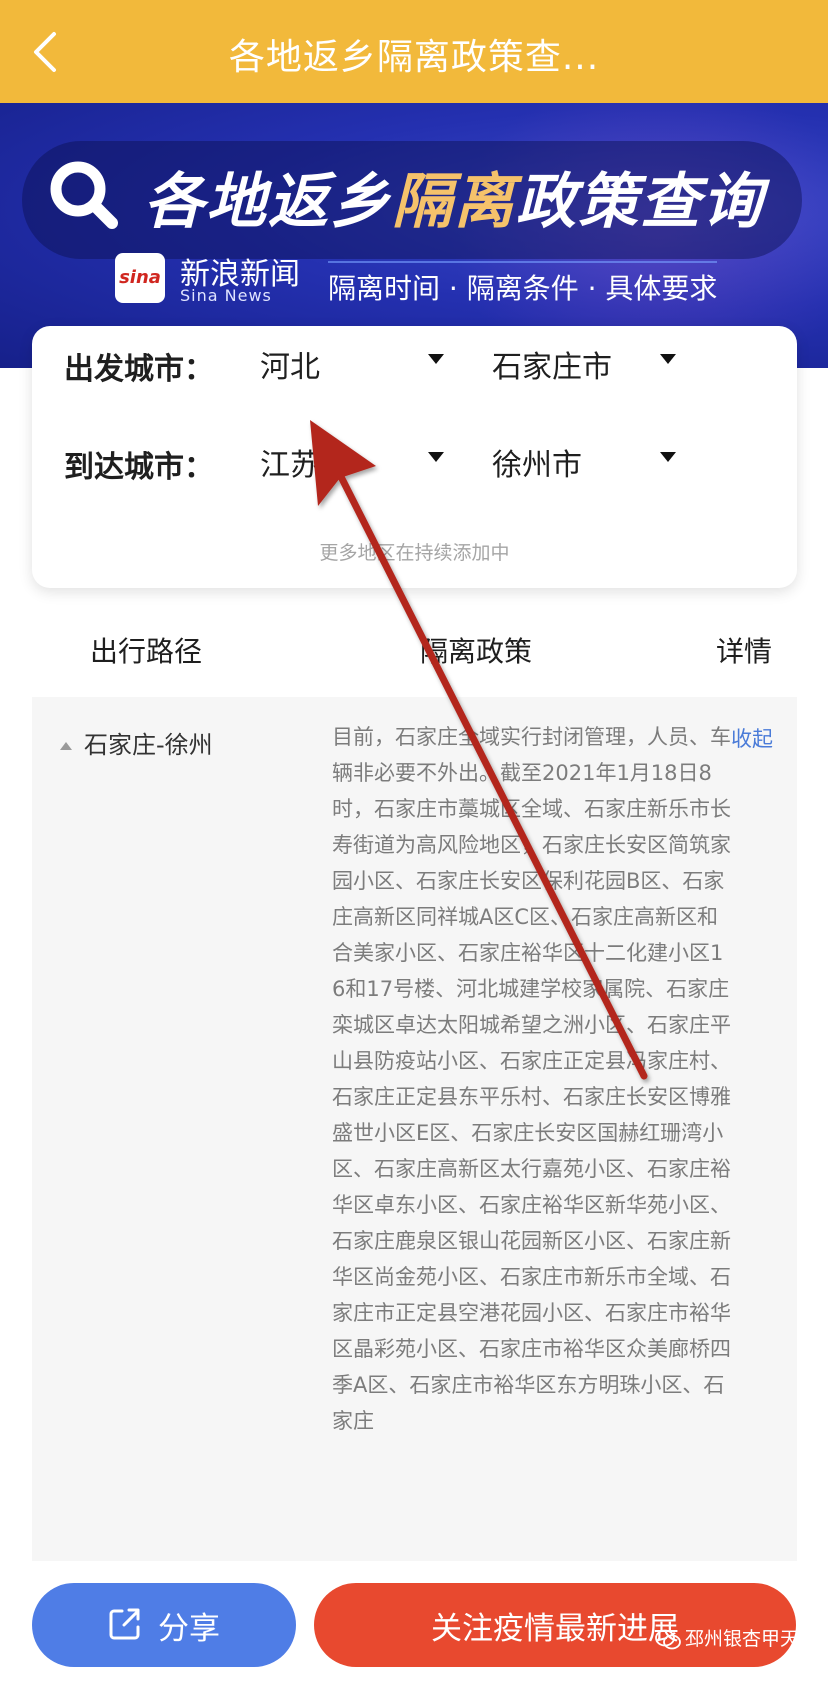 This screenshot has height=1683, width=828. I want to click on banner-title: 各地返乡隔离政策查询, so click(454, 196).